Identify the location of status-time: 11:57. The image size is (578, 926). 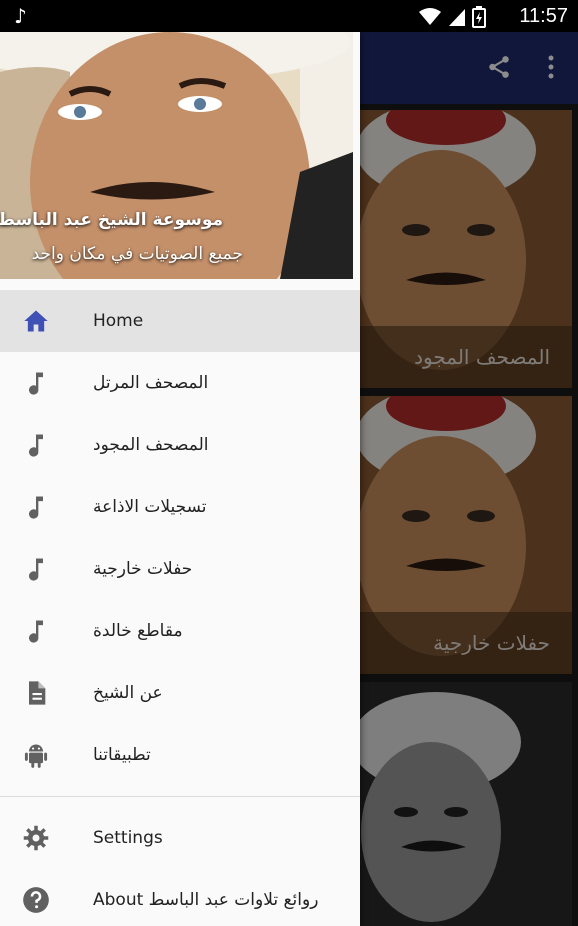
(543, 16).